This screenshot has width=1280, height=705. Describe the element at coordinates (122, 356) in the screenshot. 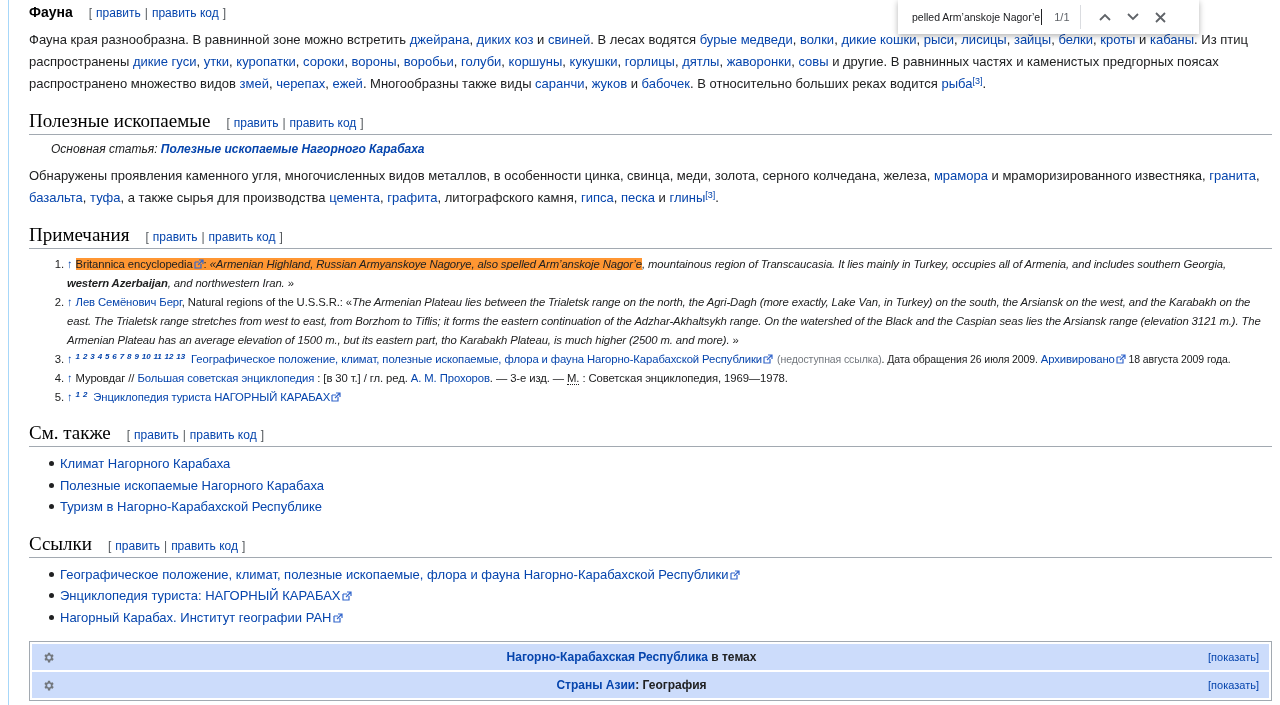

I see `backlink: 7` at that location.